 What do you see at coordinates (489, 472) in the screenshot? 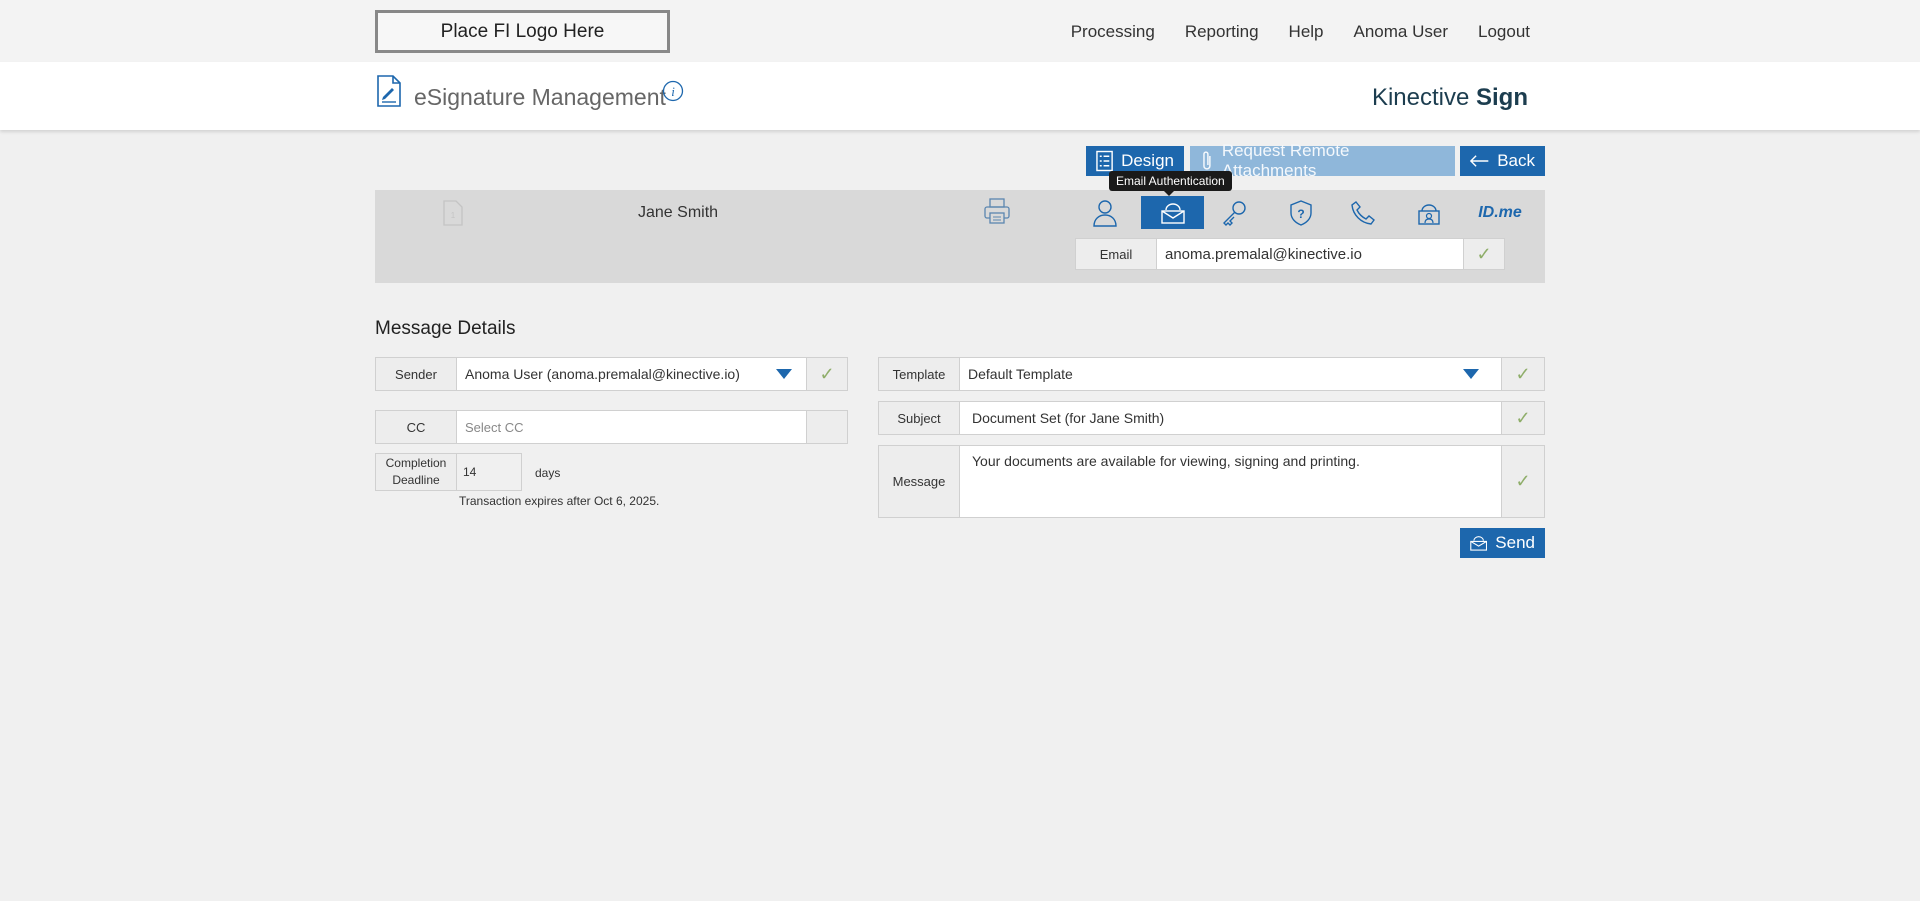
I see `deadline-days-input: 14` at bounding box center [489, 472].